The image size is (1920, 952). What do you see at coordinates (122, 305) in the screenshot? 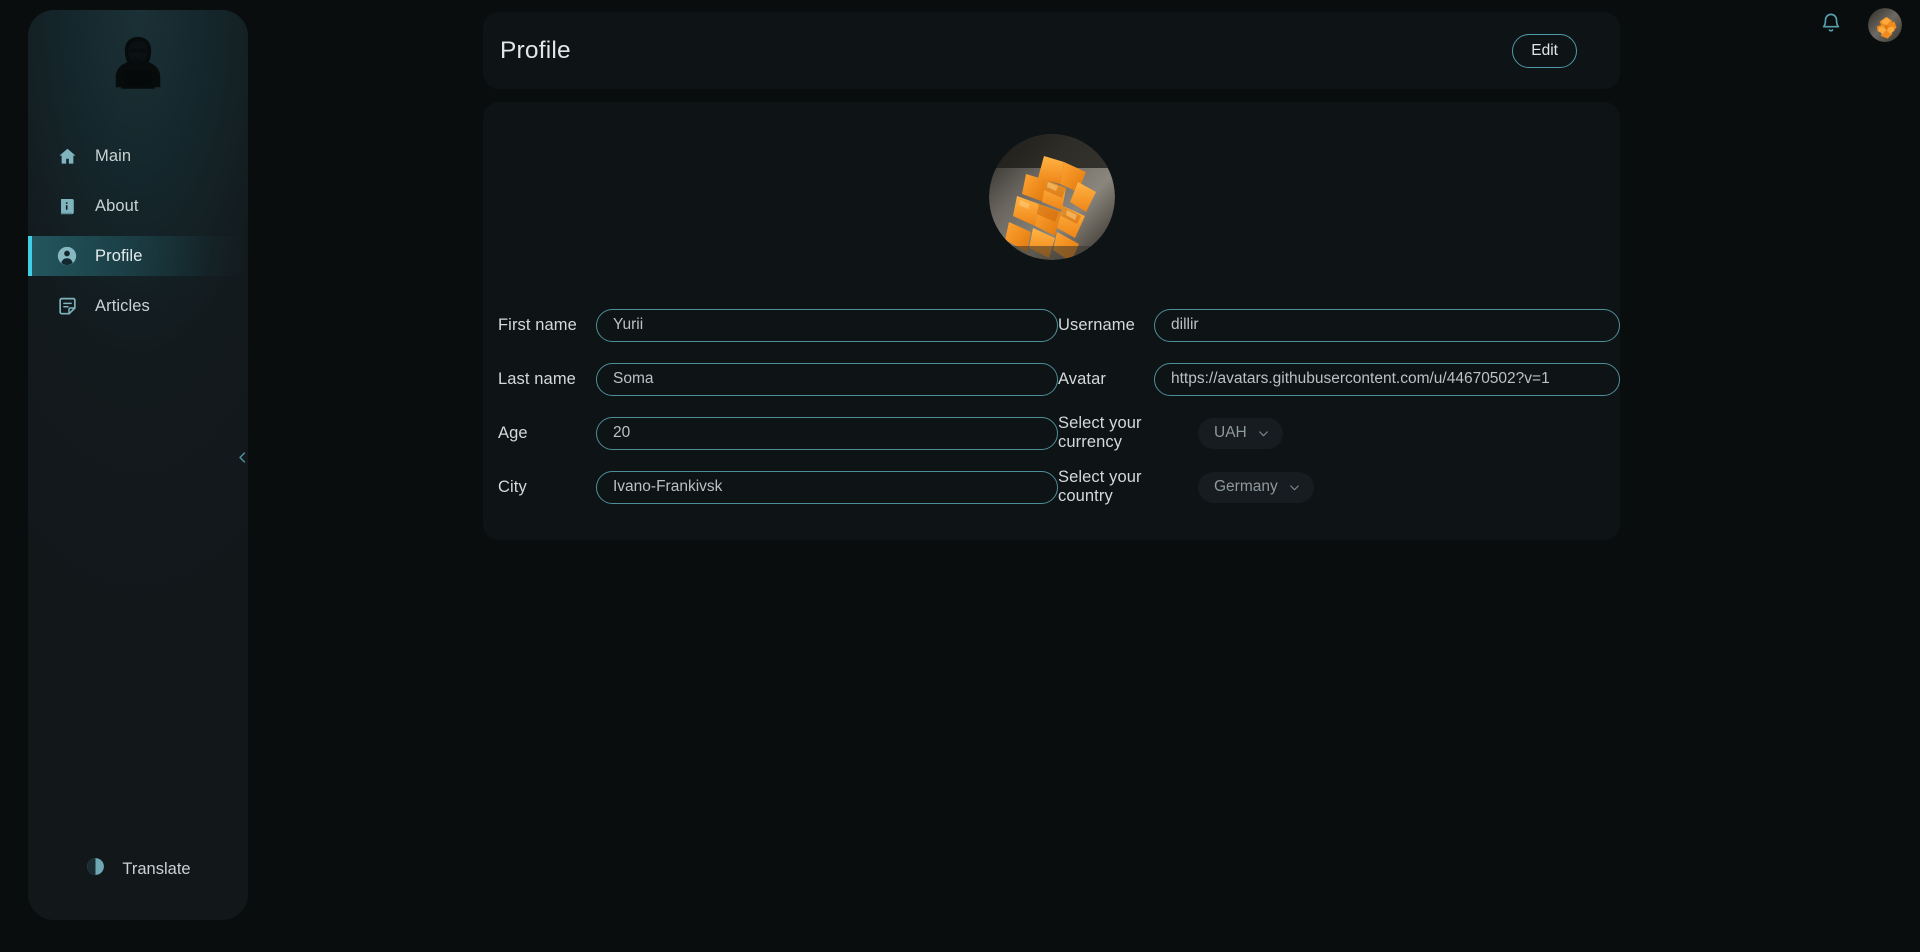
I see `sidebar-item-label: Articles` at bounding box center [122, 305].